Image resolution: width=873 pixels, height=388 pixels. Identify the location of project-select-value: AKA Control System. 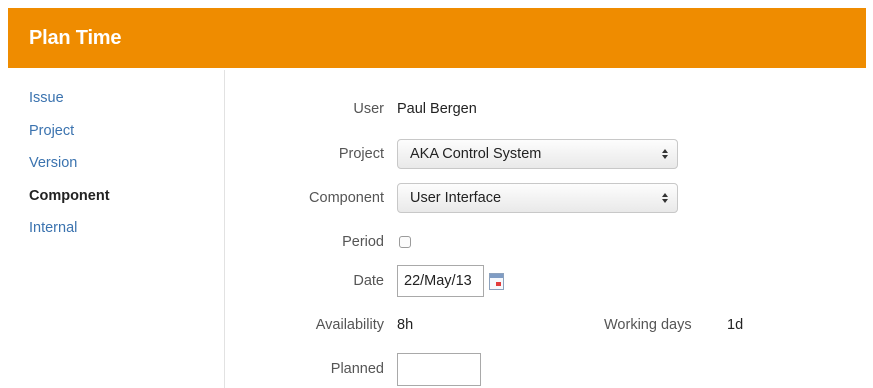
(476, 154).